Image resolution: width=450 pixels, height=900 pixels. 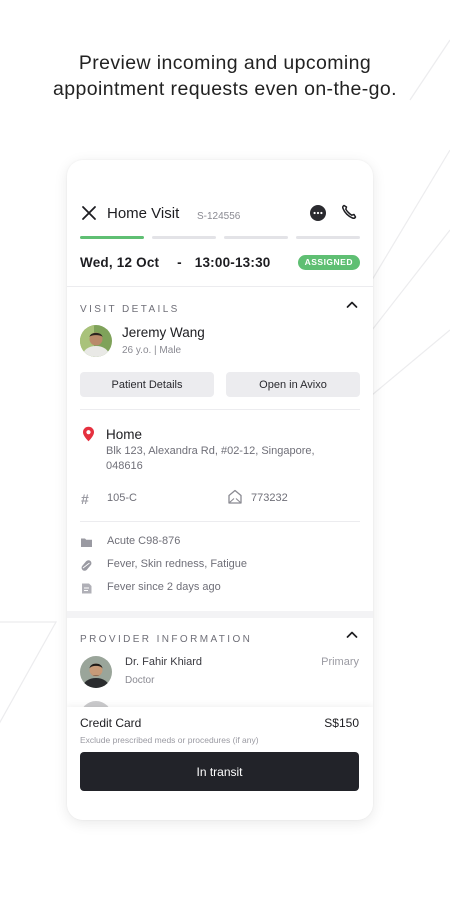 I want to click on app-topbar: Home Visit S-124556, so click(x=220, y=215).